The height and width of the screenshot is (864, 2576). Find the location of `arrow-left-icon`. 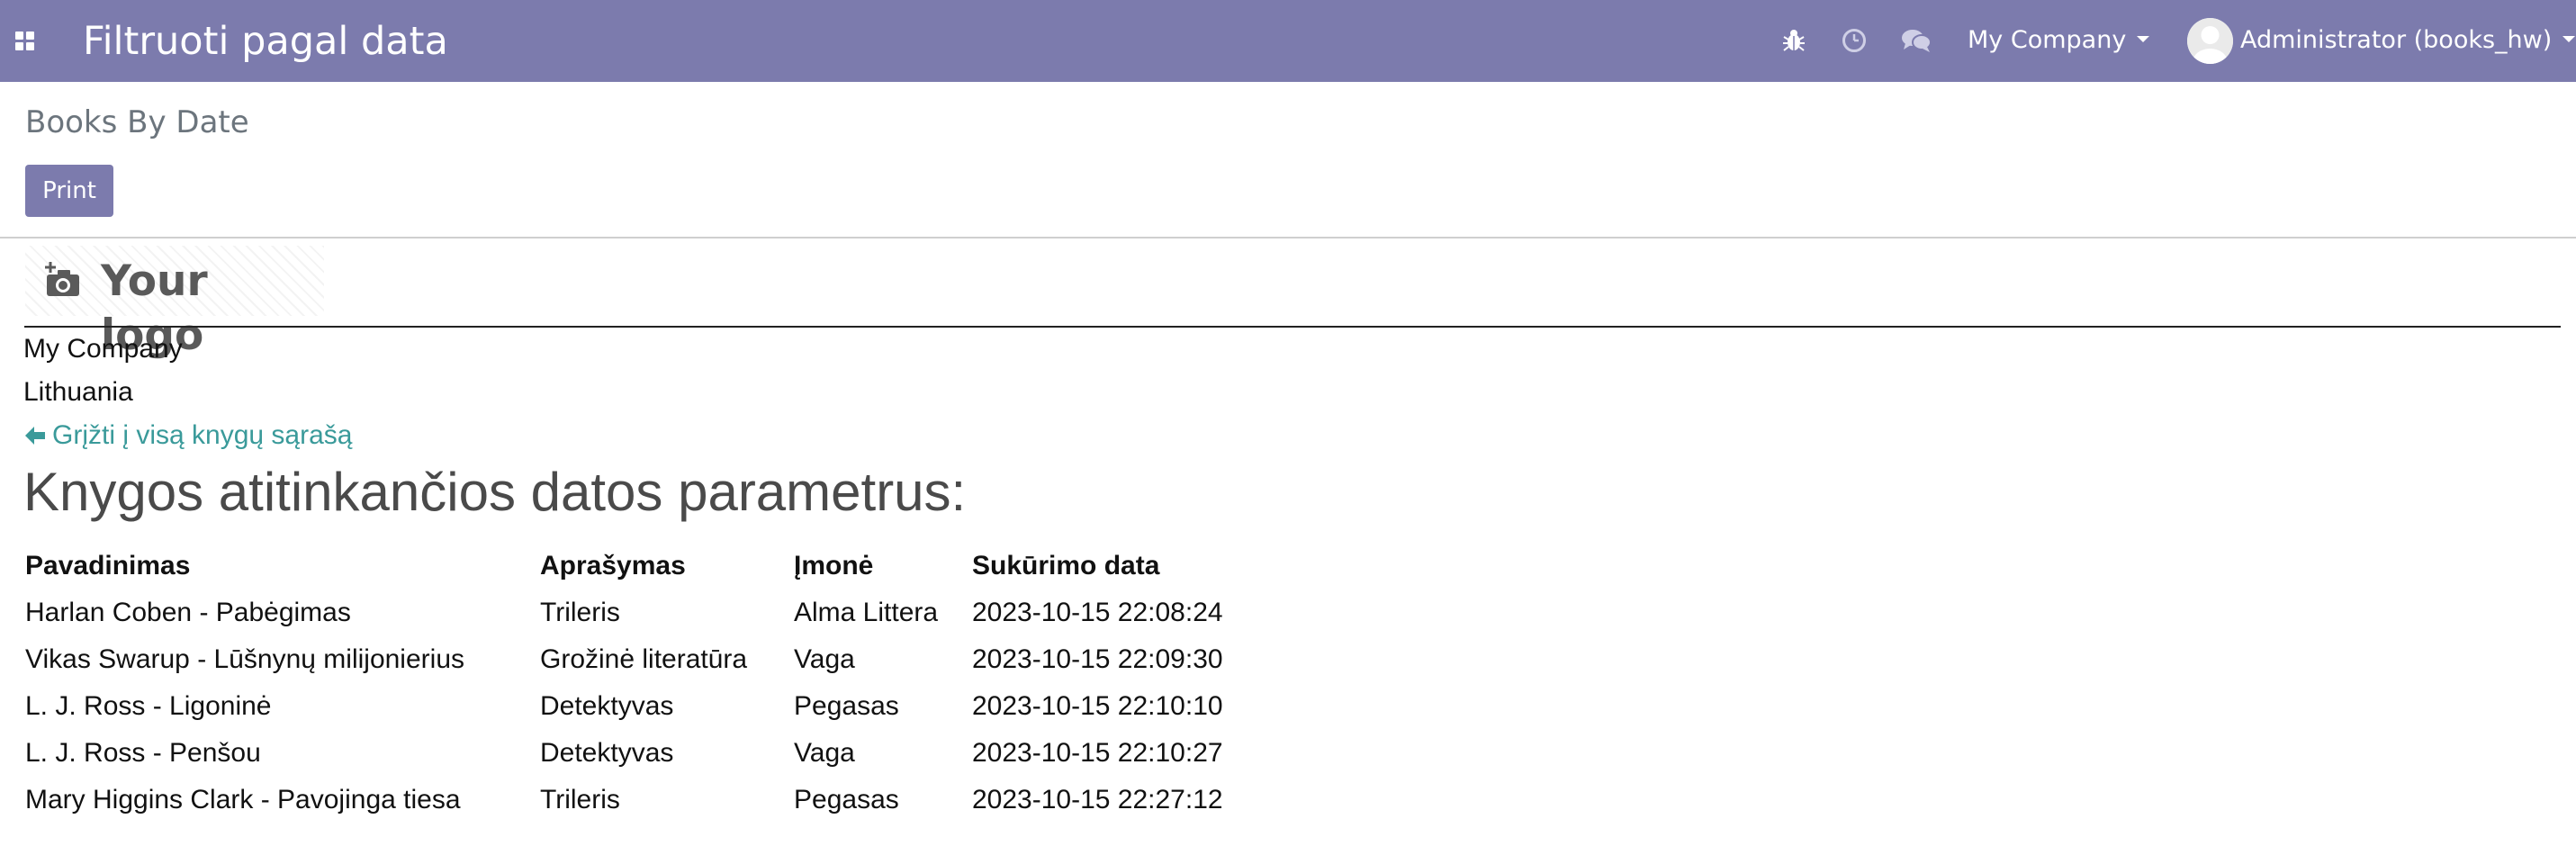

arrow-left-icon is located at coordinates (35, 436).